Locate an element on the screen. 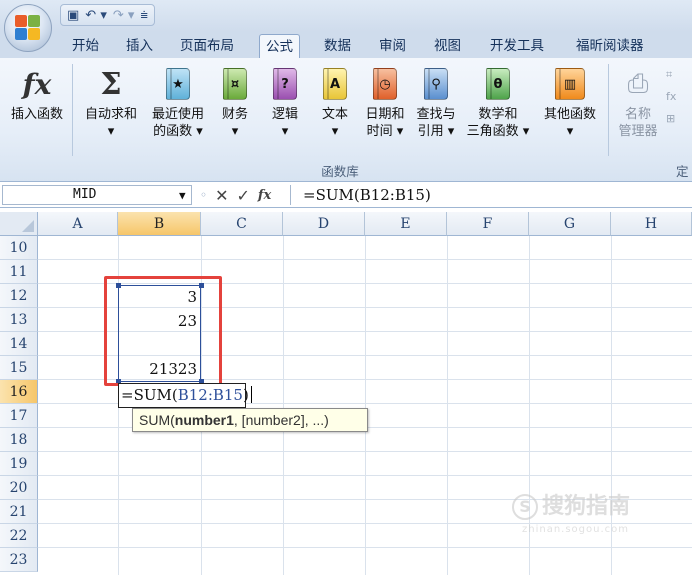  row-header-15: 15 is located at coordinates (19, 368).